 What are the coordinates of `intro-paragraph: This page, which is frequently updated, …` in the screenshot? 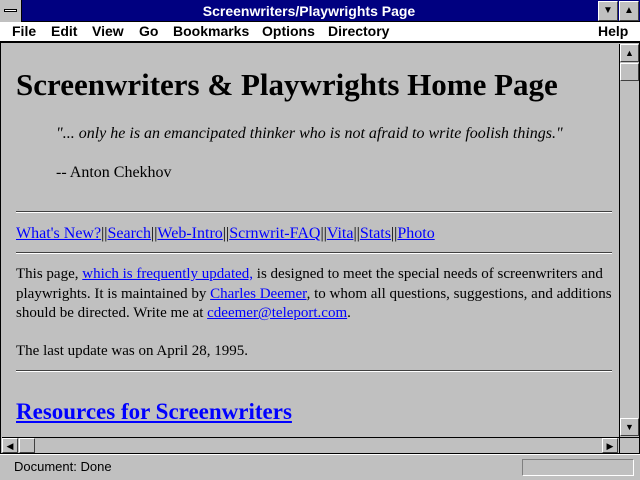 It's located at (316, 294).